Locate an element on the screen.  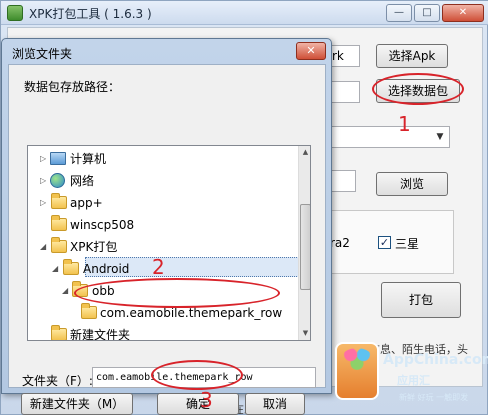
app-icon is located at coordinates (15, 13).